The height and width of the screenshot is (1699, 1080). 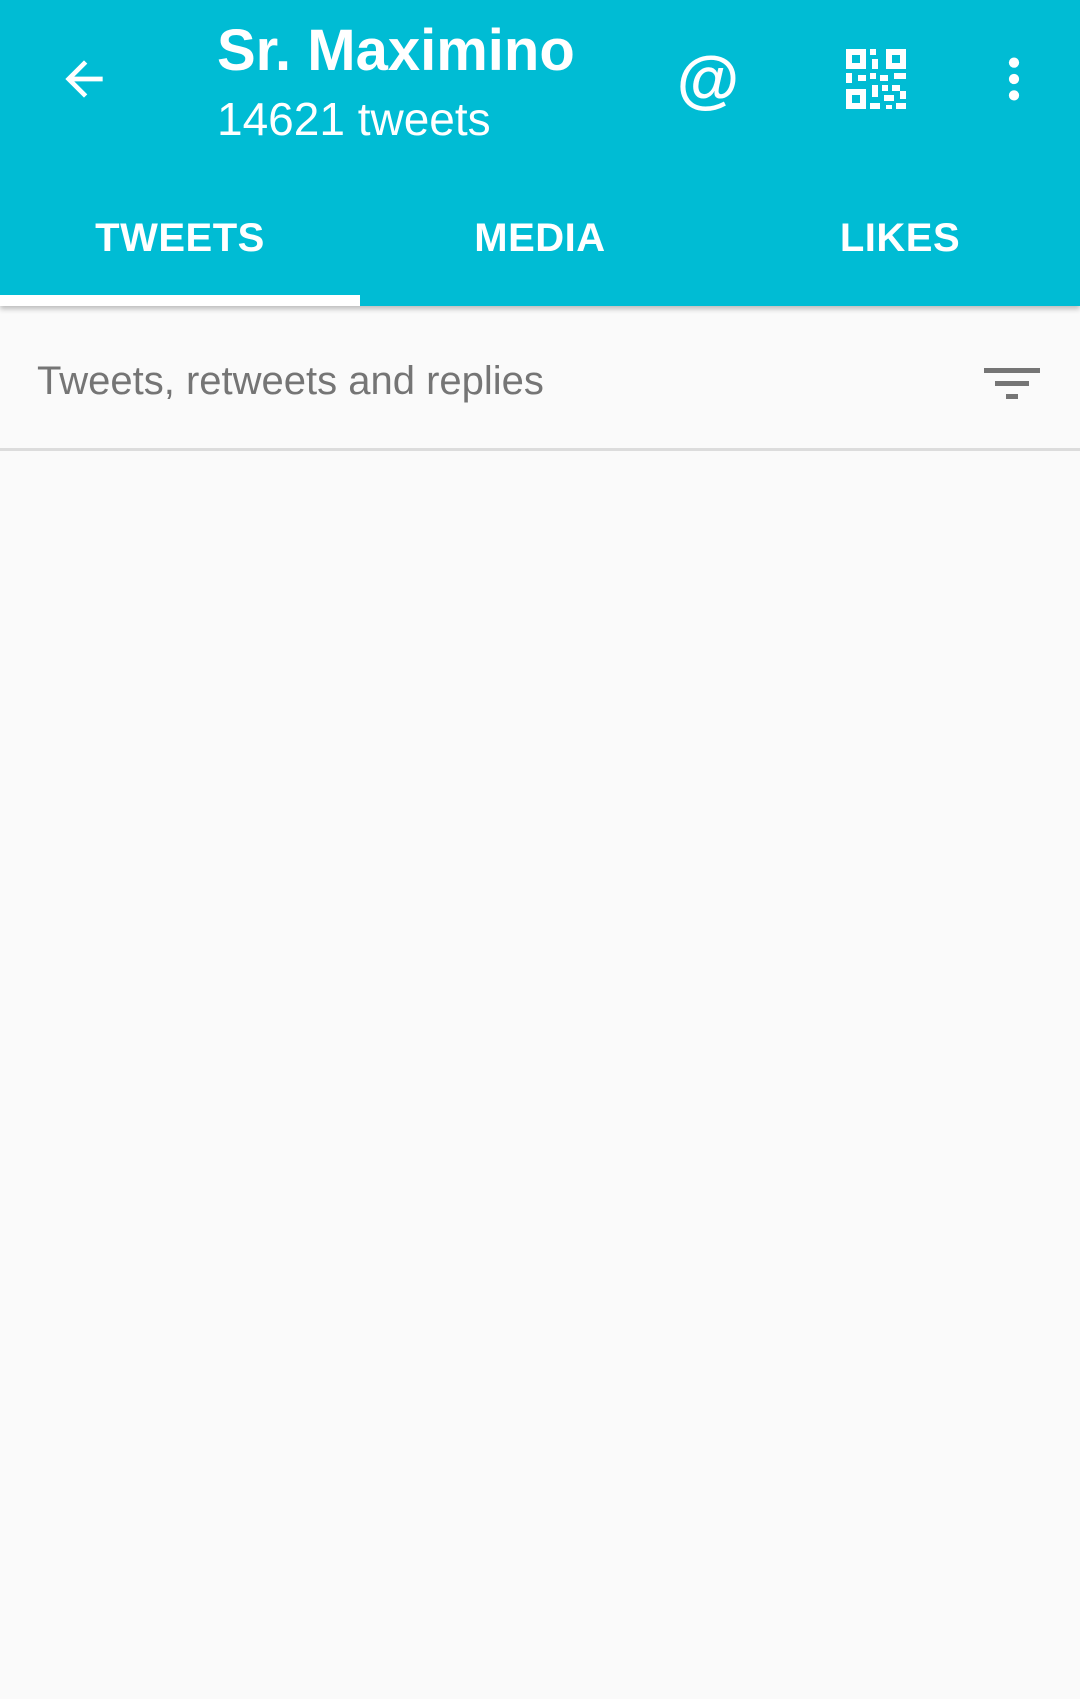 I want to click on profile-name: Sr. Maximino, so click(x=396, y=50).